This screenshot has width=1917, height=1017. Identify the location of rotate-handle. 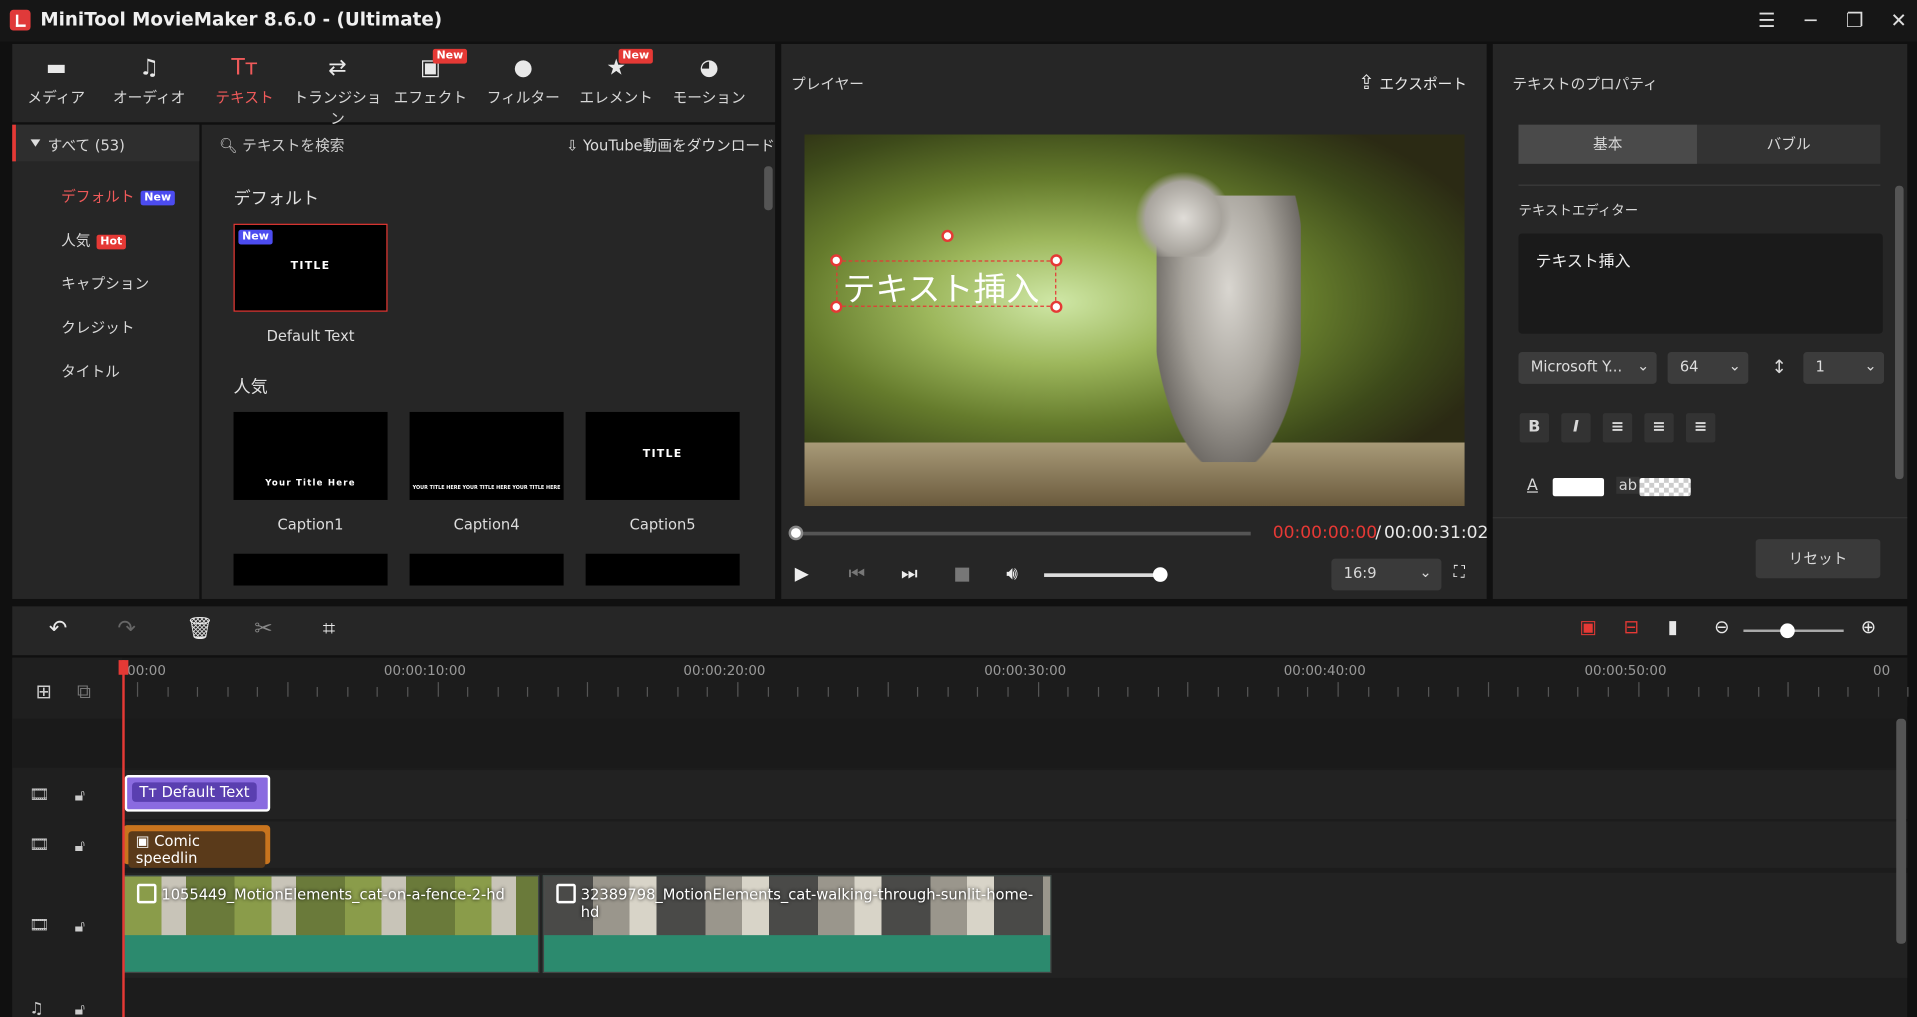
(947, 236).